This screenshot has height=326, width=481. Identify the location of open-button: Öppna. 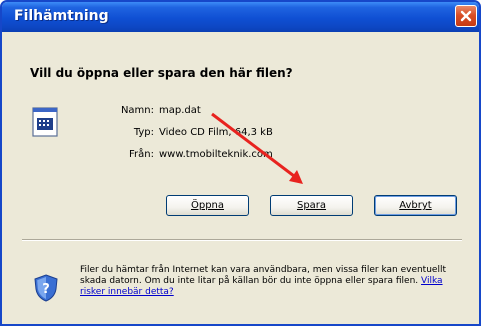
(207, 205).